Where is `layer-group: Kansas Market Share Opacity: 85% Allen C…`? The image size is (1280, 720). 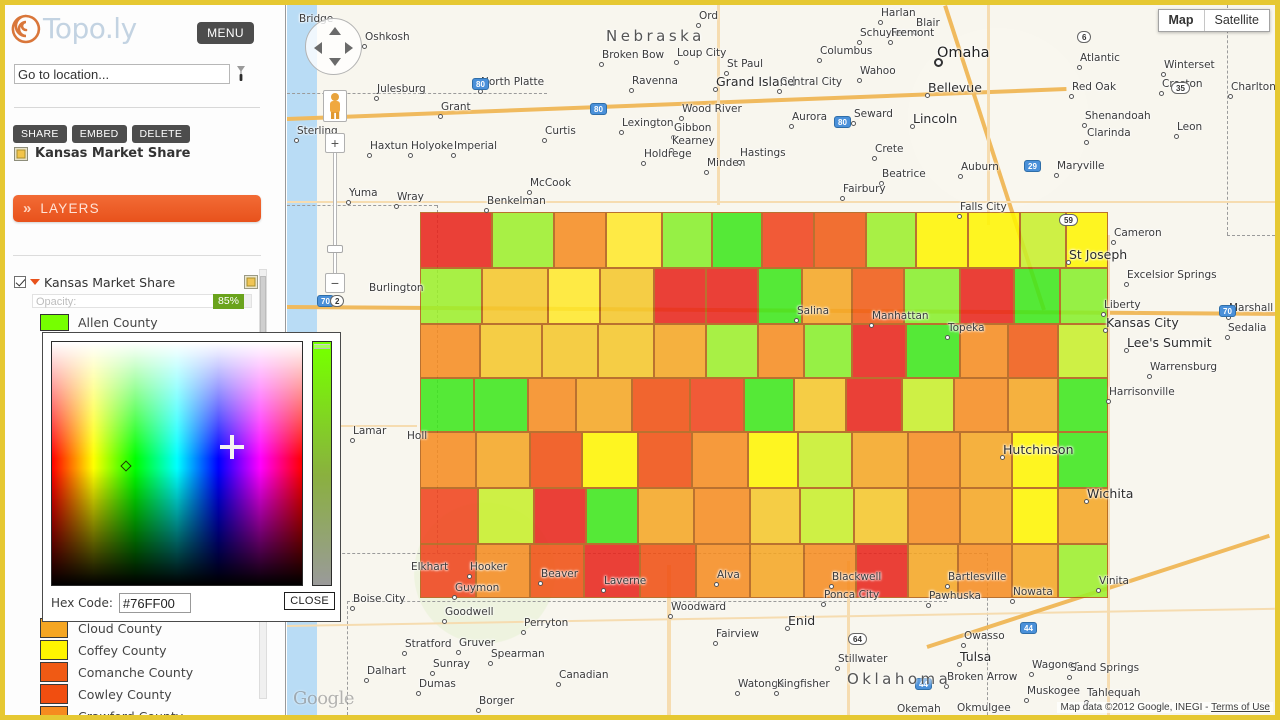
layer-group: Kansas Market Share Opacity: 85% Allen C… is located at coordinates (136, 302).